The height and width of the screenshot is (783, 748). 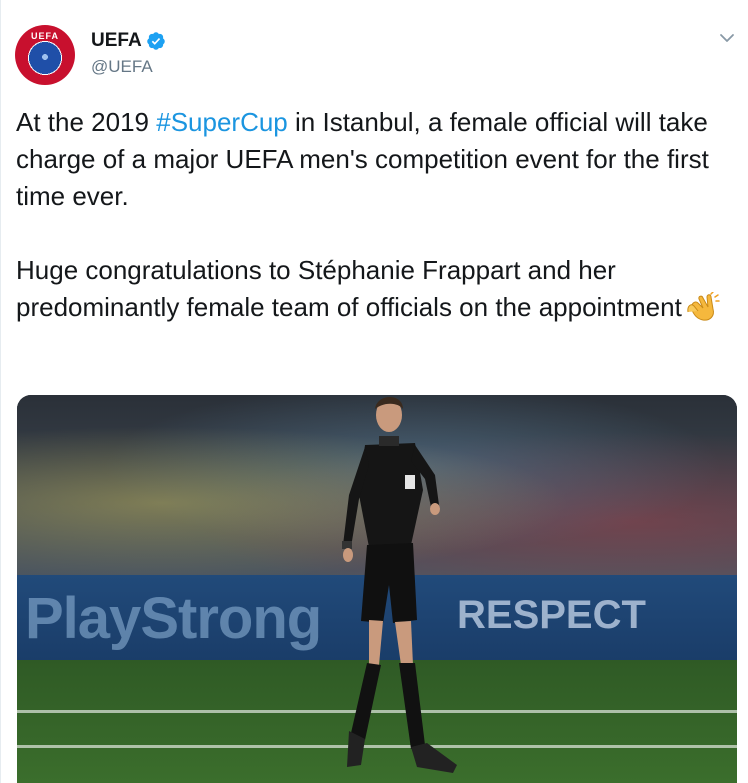 I want to click on author-display-name: UEFA, so click(x=116, y=41).